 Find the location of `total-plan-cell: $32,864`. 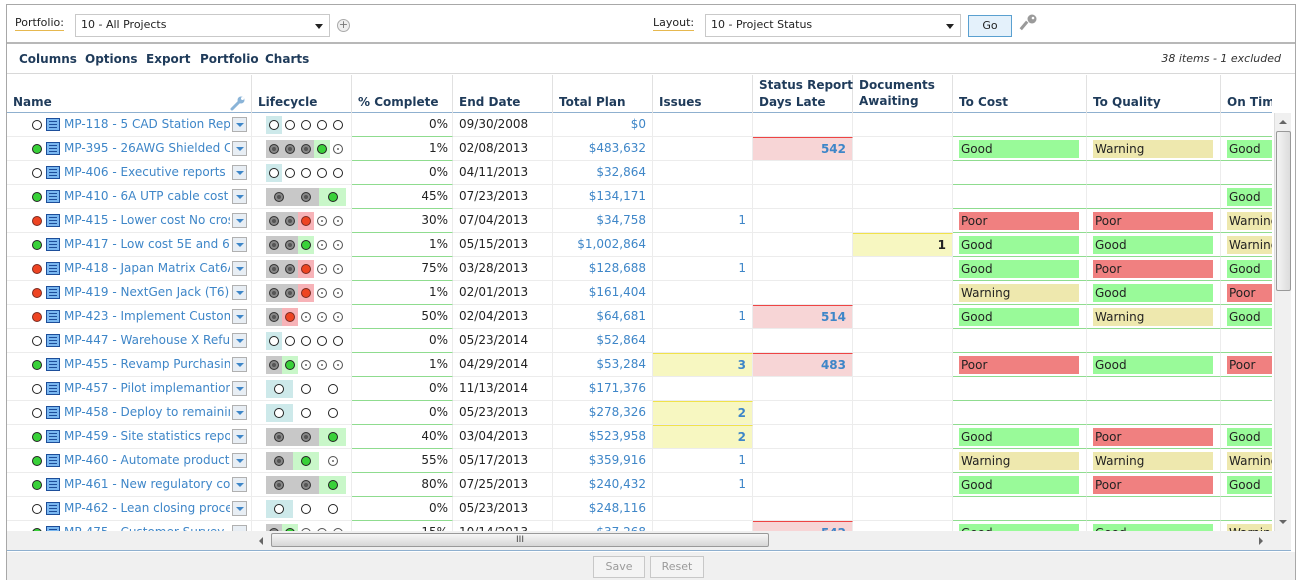

total-plan-cell: $32,864 is located at coordinates (603, 173).